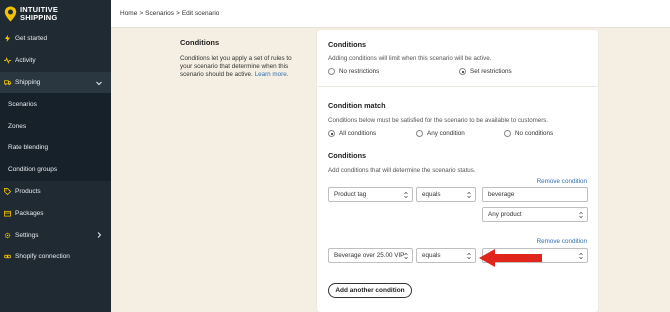 This screenshot has height=312, width=670. What do you see at coordinates (42, 257) in the screenshot?
I see `sidebar-item-label: Shopify connection` at bounding box center [42, 257].